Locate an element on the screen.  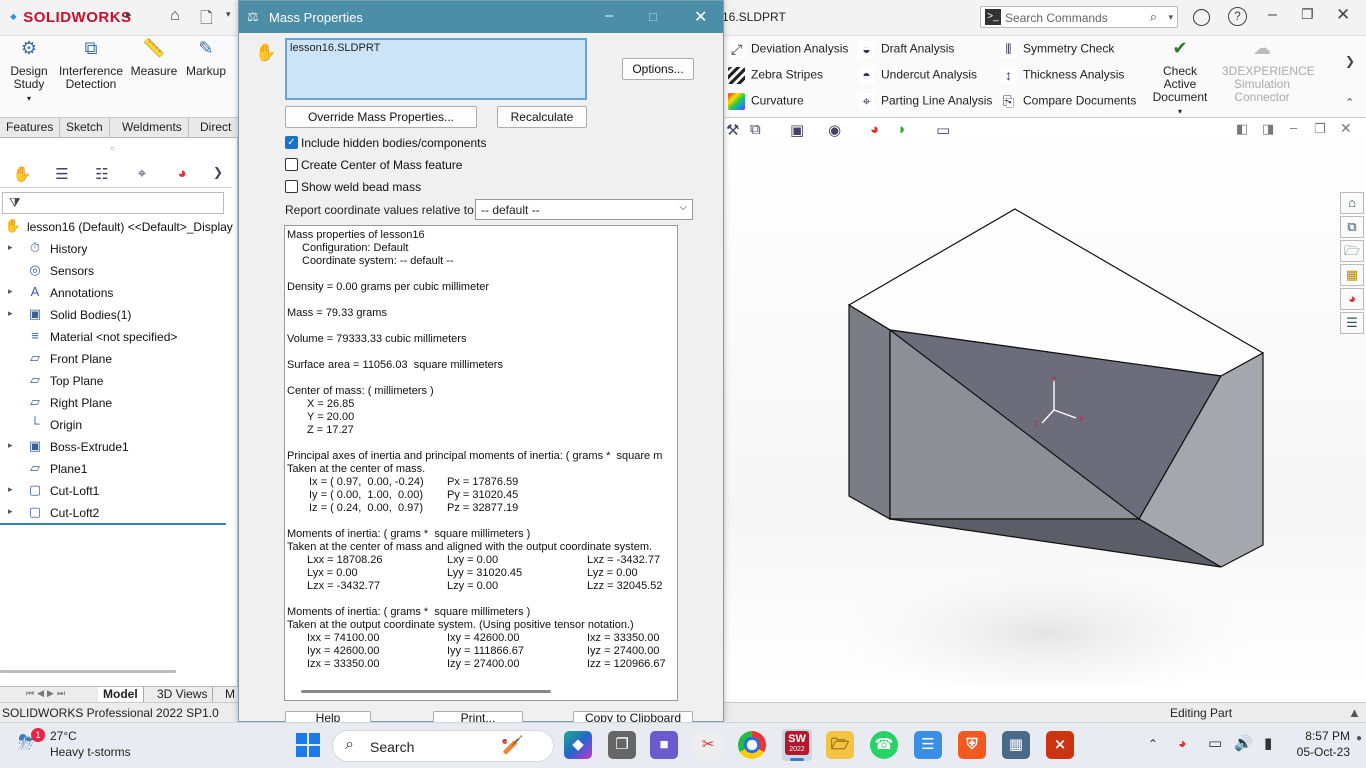
brave-browser-icon: ⛨ is located at coordinates (972, 745).